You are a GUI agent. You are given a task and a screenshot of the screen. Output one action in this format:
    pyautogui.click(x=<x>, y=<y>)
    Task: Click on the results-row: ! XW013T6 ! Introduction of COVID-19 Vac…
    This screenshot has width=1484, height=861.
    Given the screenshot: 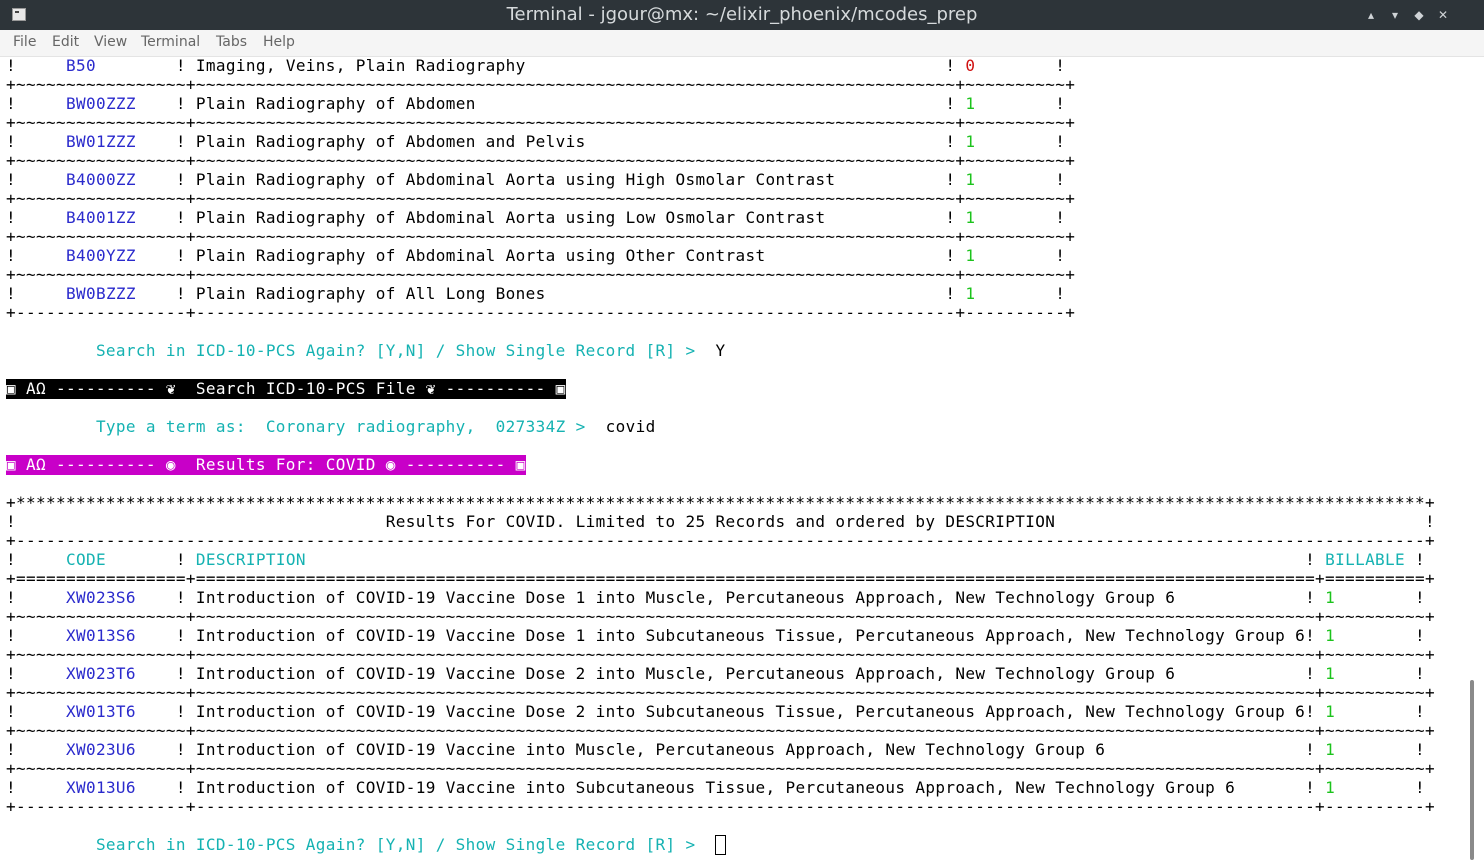 What is the action you would take?
    pyautogui.click(x=716, y=711)
    